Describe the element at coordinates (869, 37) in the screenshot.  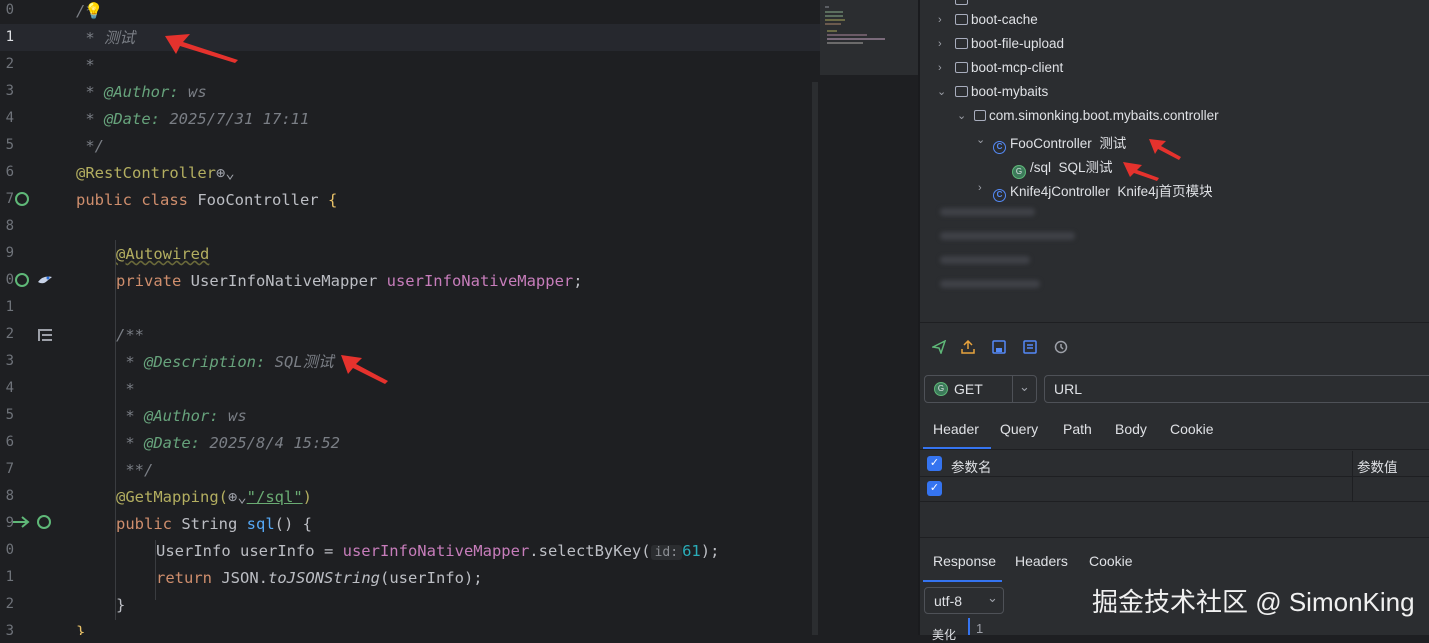
I see `minimap` at that location.